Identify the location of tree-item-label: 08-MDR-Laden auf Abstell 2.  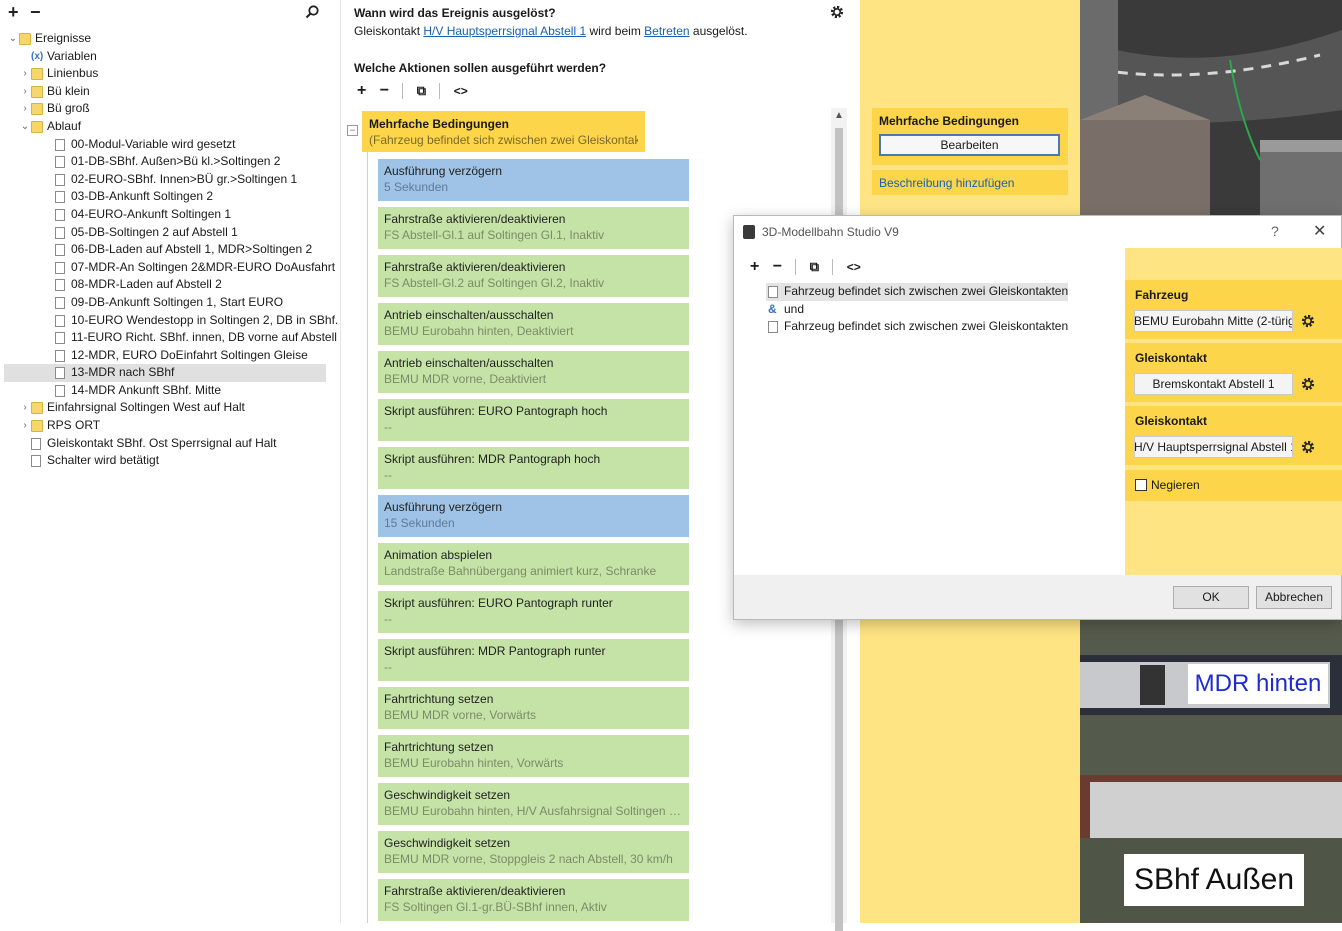
(146, 284).